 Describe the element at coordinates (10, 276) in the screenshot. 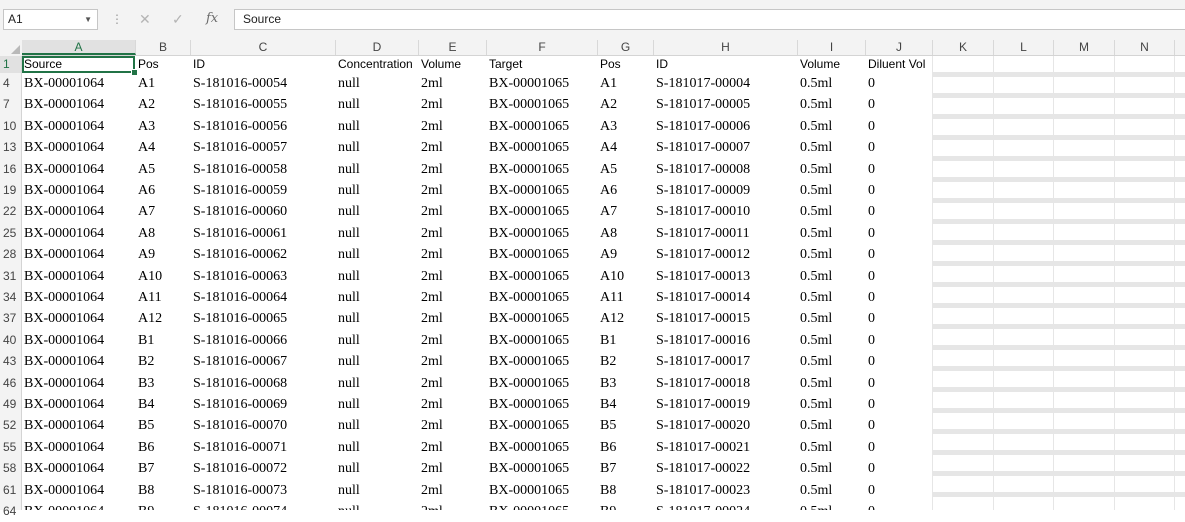

I see `row-header: 31` at that location.